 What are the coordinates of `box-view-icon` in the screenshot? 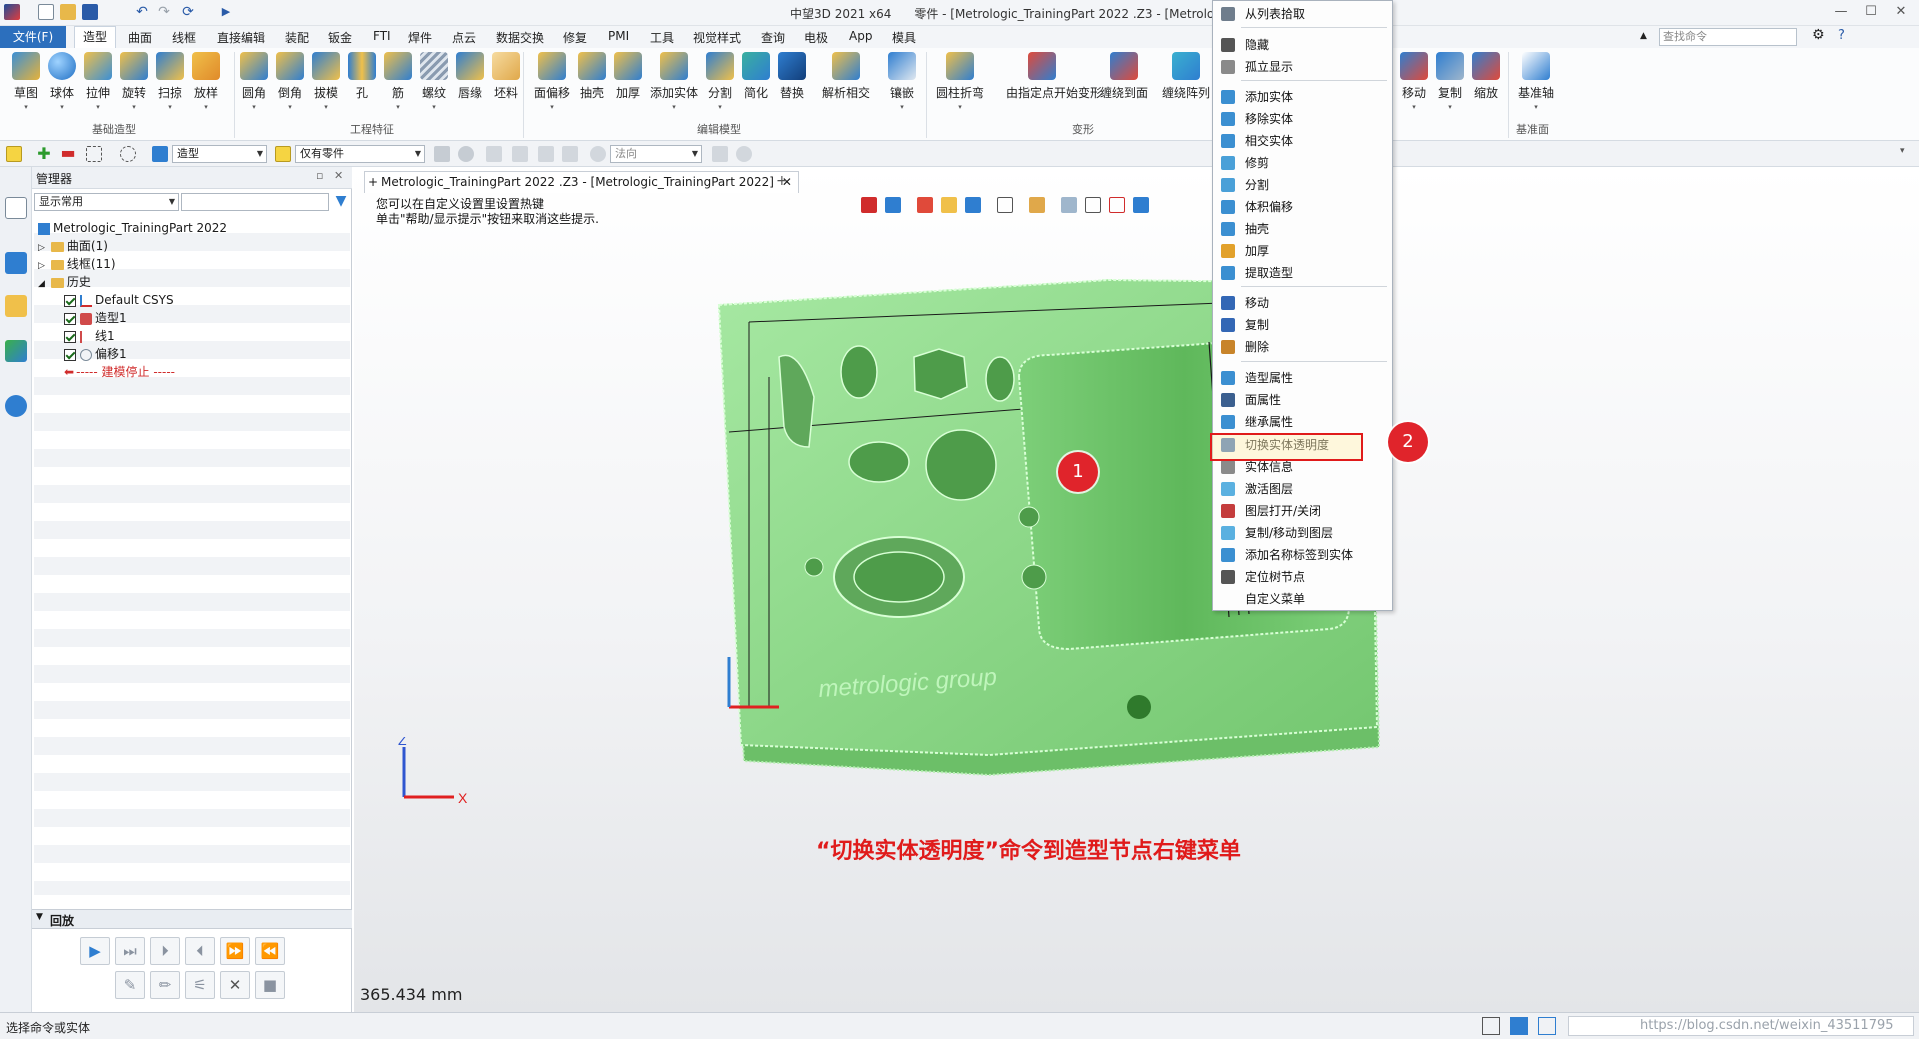 It's located at (1005, 205).